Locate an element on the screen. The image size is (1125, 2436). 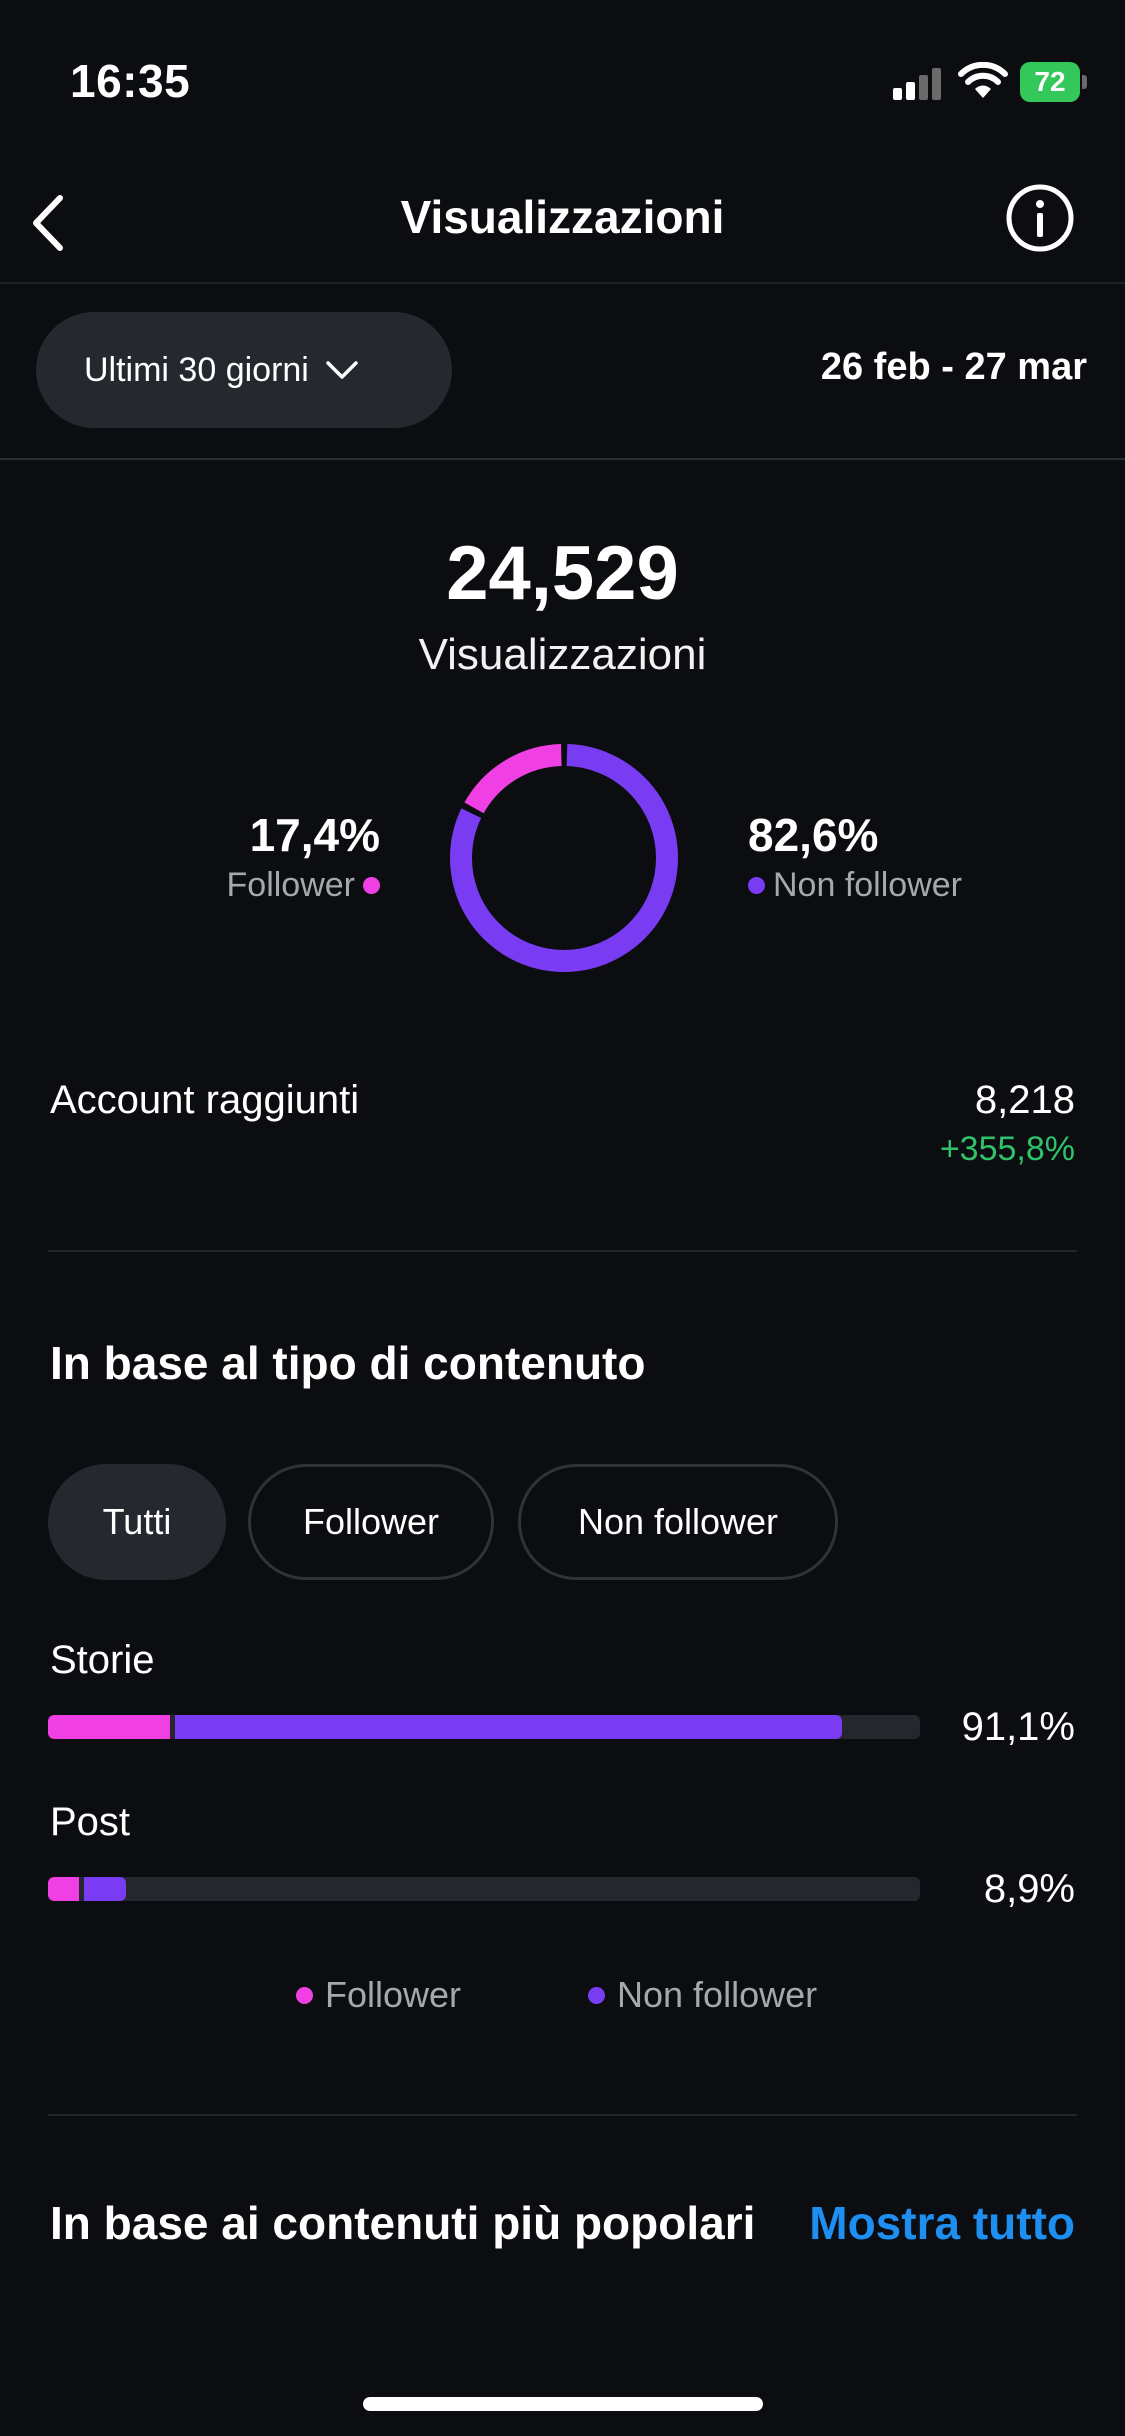
stories-bar is located at coordinates (484, 1727).